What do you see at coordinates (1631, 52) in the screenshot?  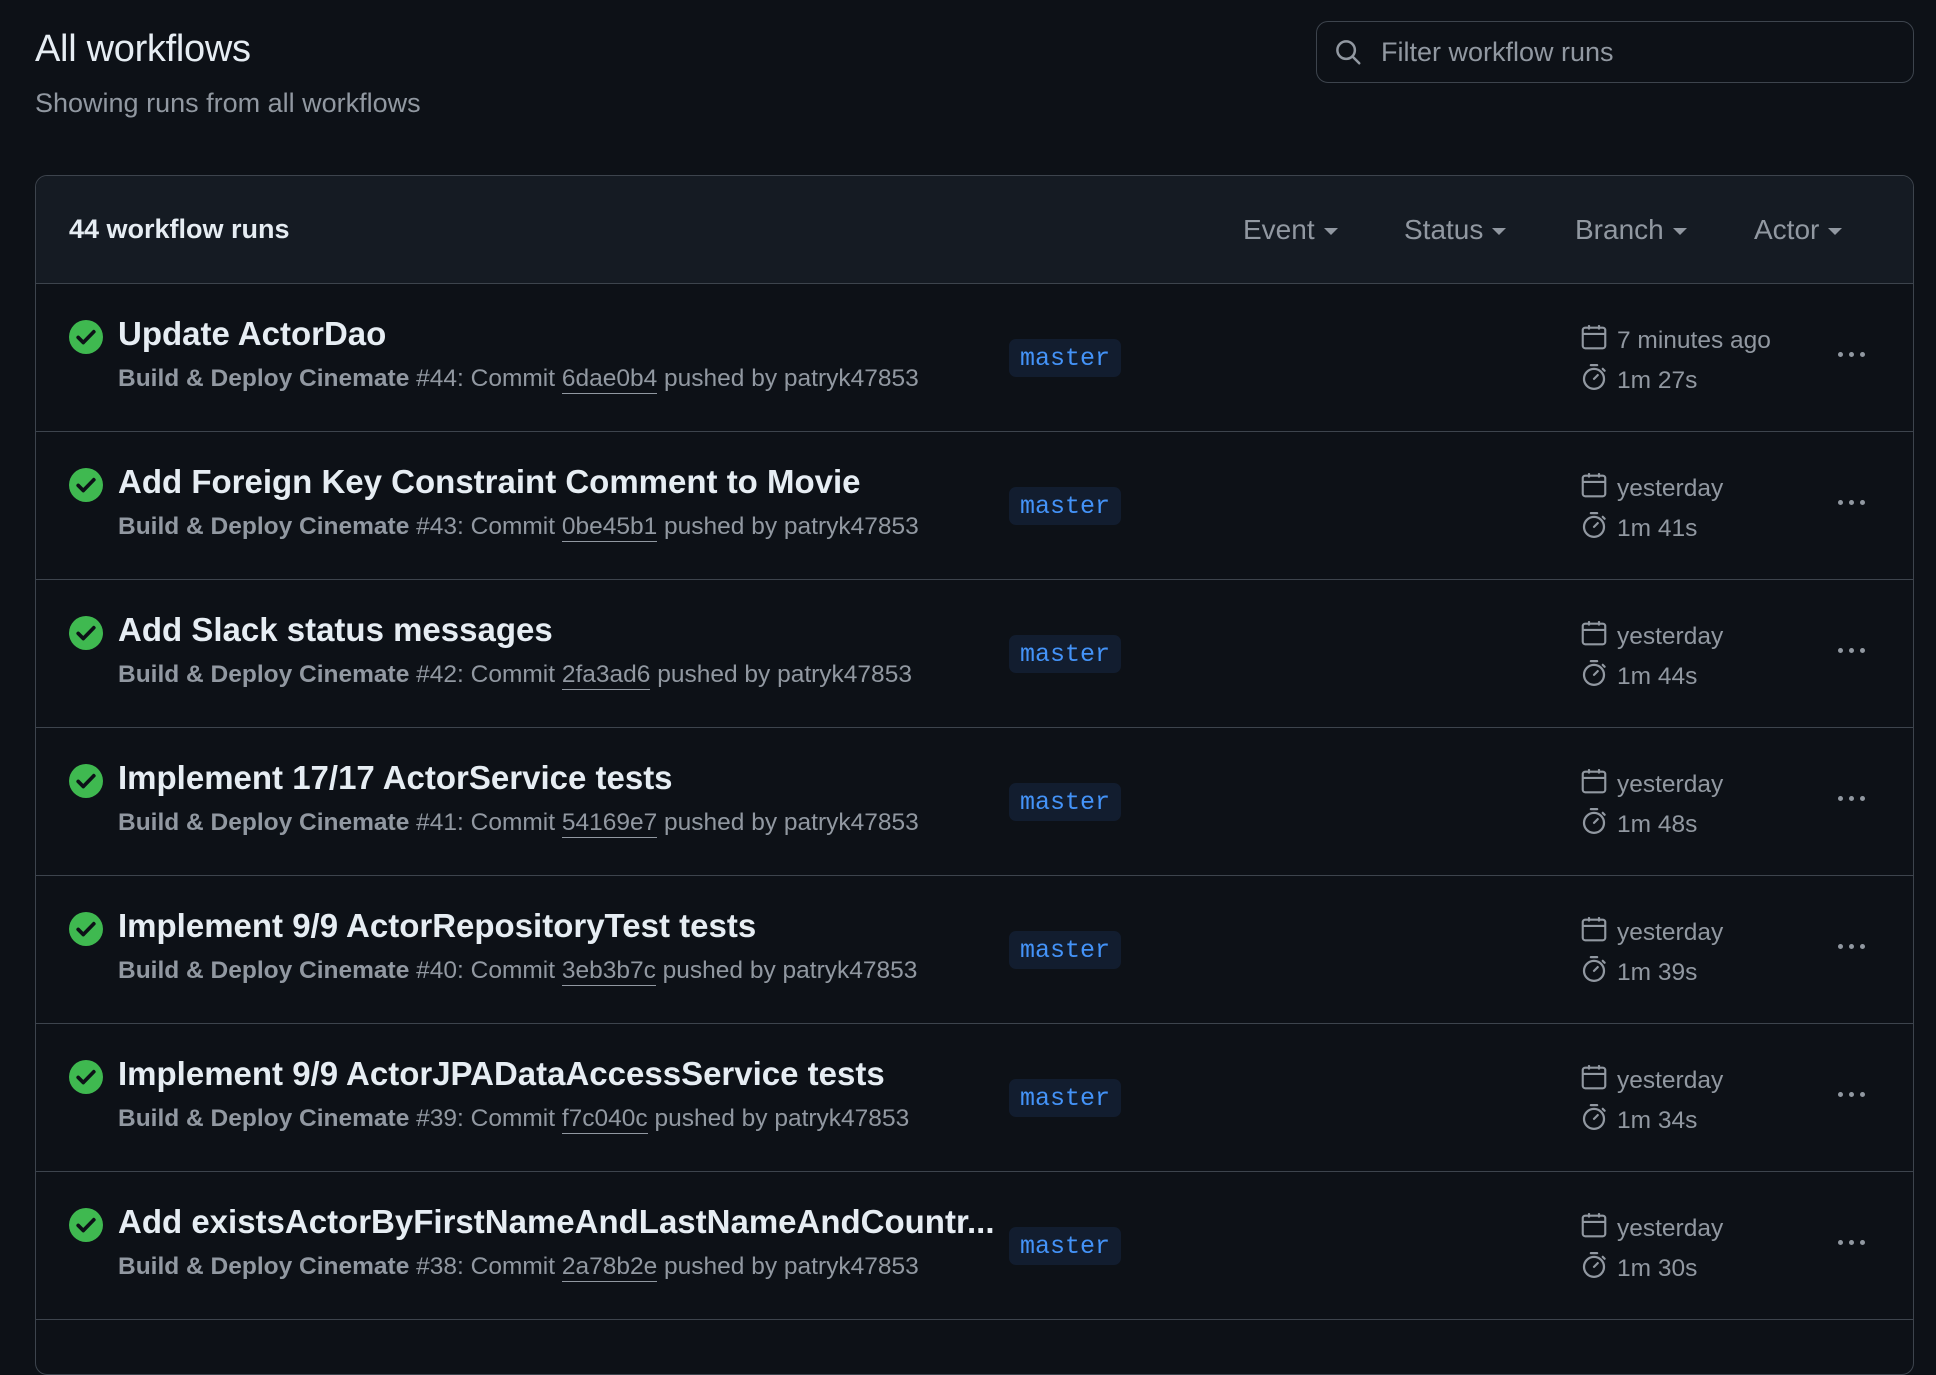 I see `search-input` at bounding box center [1631, 52].